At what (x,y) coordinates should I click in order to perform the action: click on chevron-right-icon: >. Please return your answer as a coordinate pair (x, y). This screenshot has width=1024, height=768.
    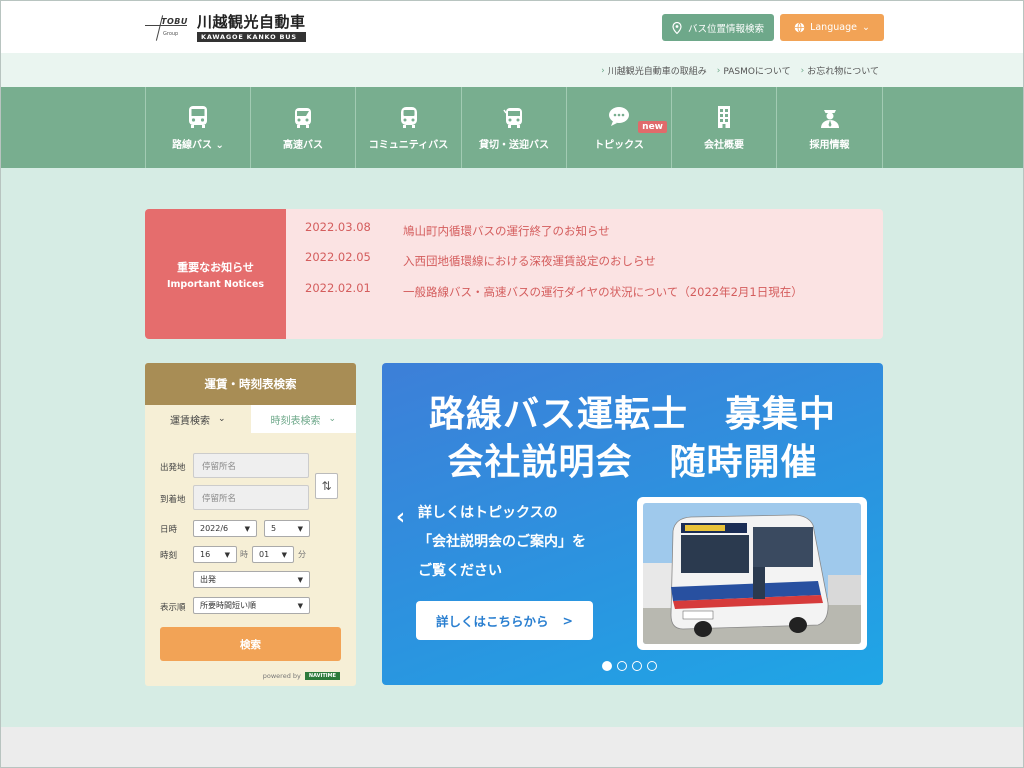
    Looking at the image, I should click on (567, 620).